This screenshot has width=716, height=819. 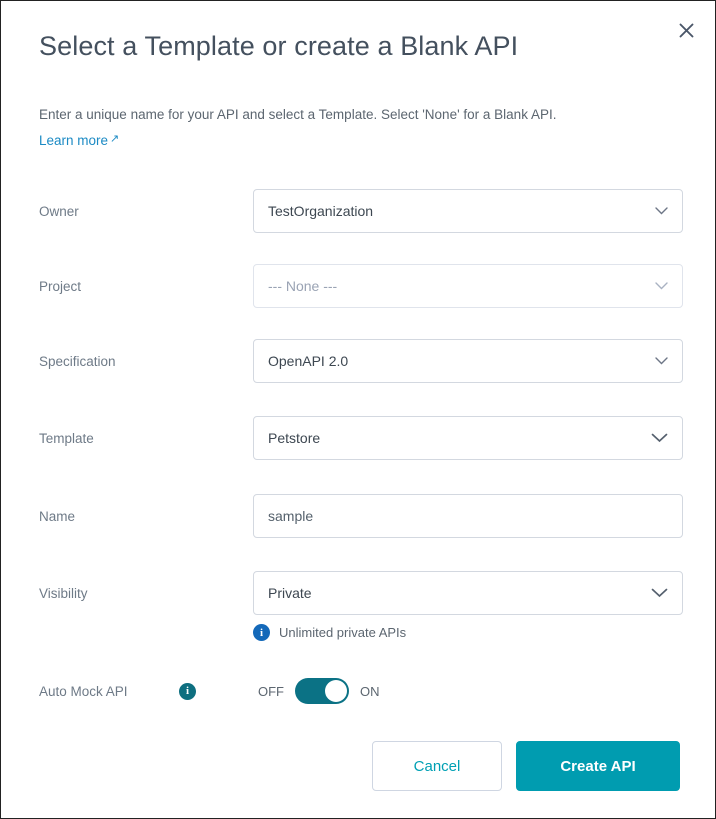 What do you see at coordinates (308, 361) in the screenshot?
I see `specification-select-value: OpenAPI 2.0` at bounding box center [308, 361].